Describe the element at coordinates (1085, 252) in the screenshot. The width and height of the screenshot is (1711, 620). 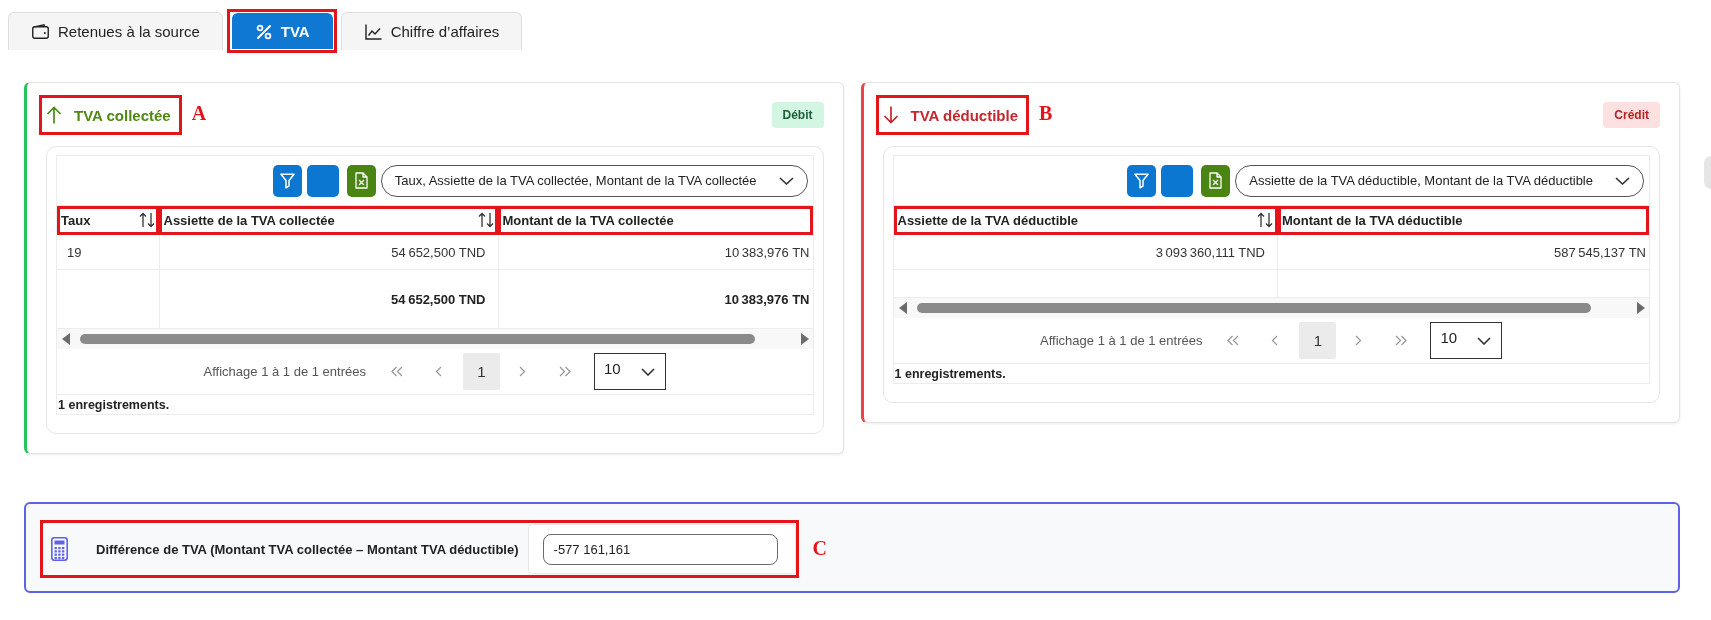
I see `table-cell: 3 093 360,111 TND` at that location.